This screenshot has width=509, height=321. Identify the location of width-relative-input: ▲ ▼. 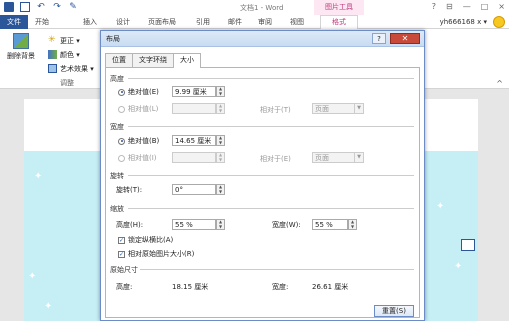
(198, 157).